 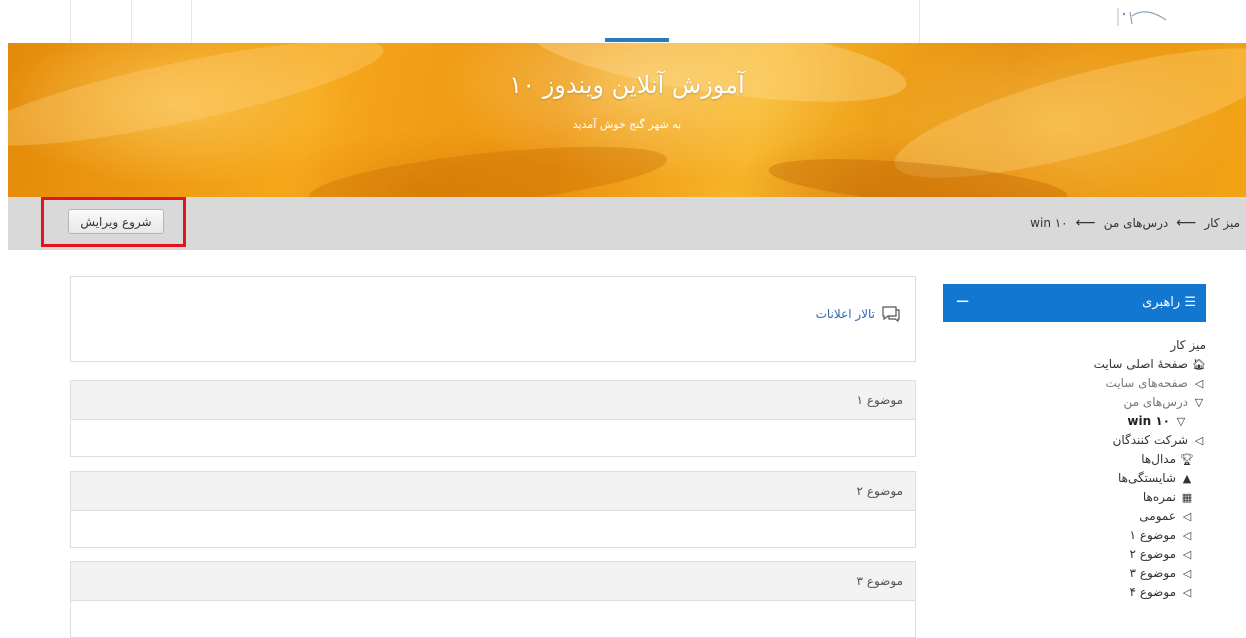 What do you see at coordinates (845, 314) in the screenshot?
I see `announcements-label: تالار اعلانات` at bounding box center [845, 314].